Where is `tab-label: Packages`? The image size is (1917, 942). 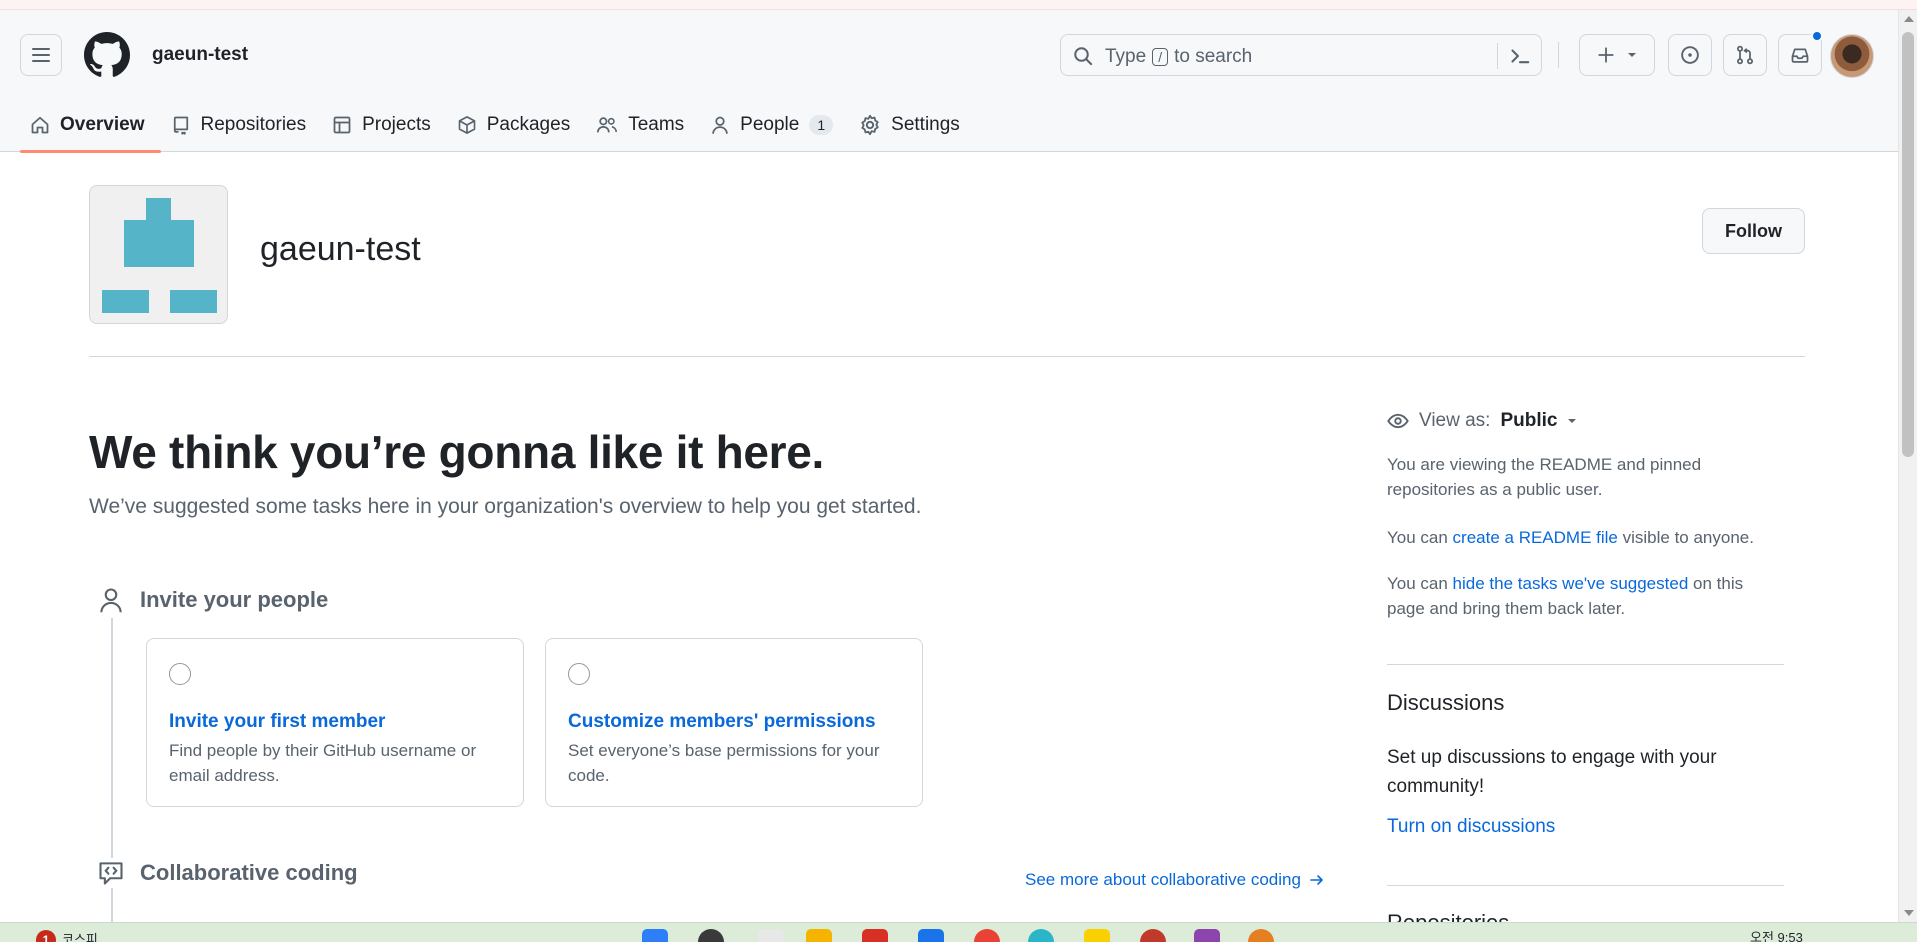
tab-label: Packages is located at coordinates (528, 124).